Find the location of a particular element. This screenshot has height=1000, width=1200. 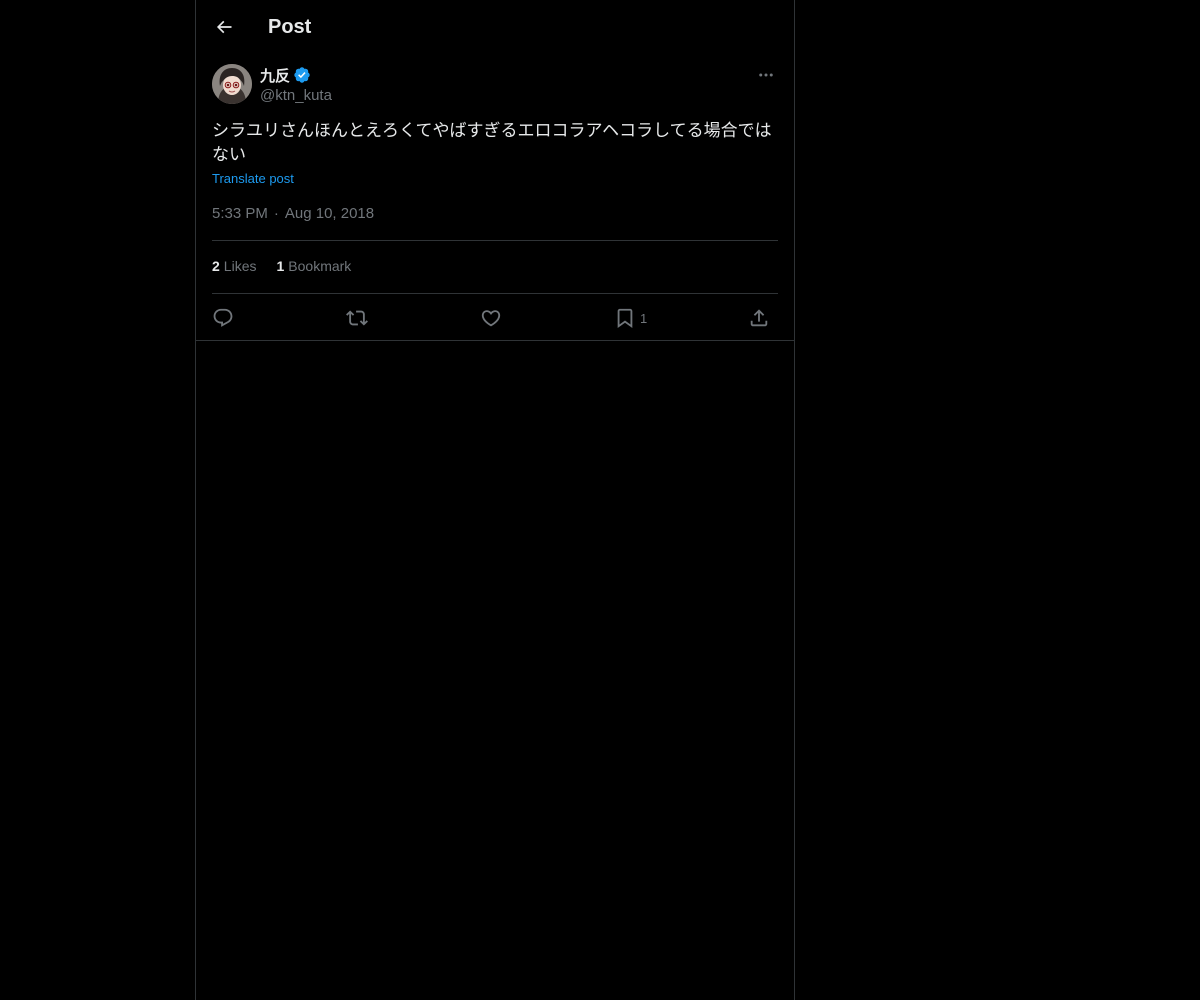

share-button is located at coordinates (759, 318).